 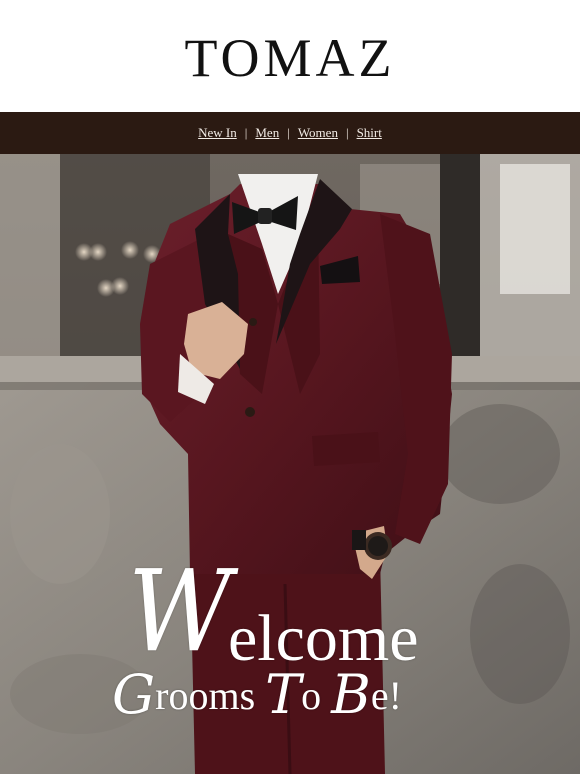 I want to click on nav-link-shirt: Shirt, so click(x=369, y=133).